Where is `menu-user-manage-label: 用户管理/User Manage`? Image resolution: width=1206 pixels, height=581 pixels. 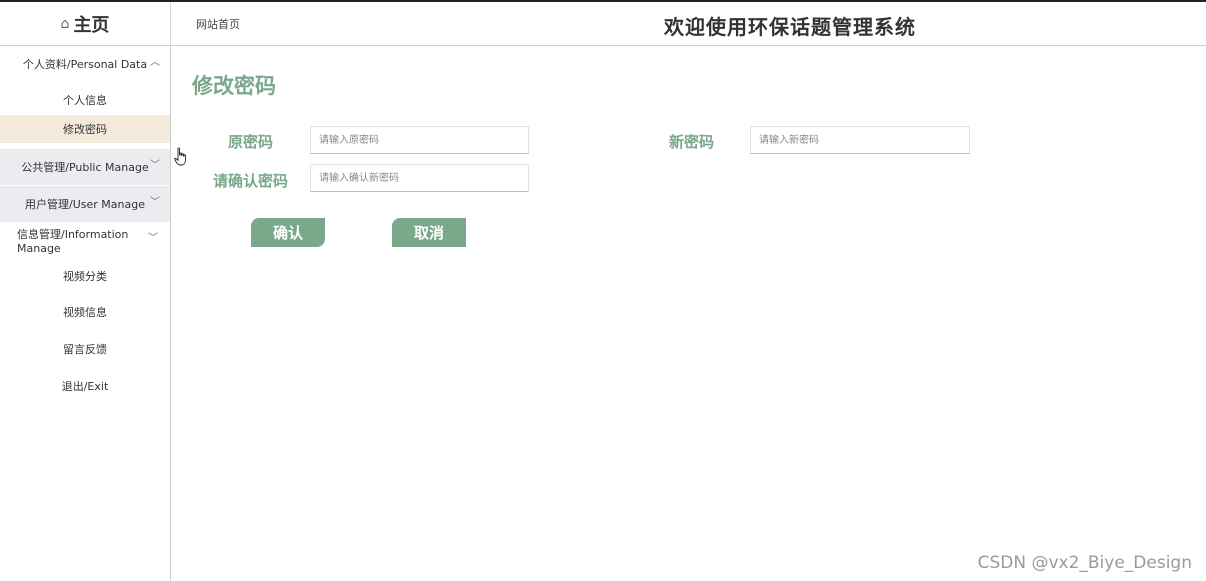 menu-user-manage-label: 用户管理/User Manage is located at coordinates (85, 204).